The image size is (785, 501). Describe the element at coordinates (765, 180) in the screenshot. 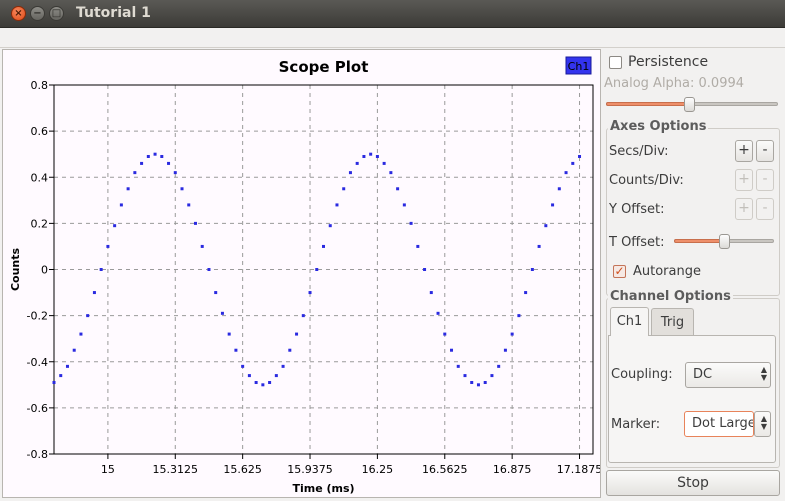

I see `counts-div-decrease-button: -` at that location.